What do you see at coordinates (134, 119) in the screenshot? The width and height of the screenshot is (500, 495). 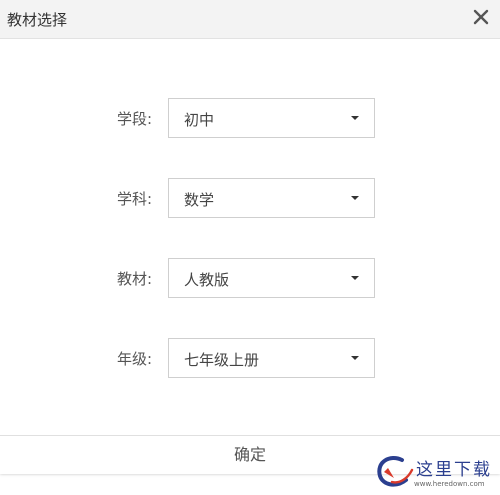 I see `school-stage-label: 学段:` at bounding box center [134, 119].